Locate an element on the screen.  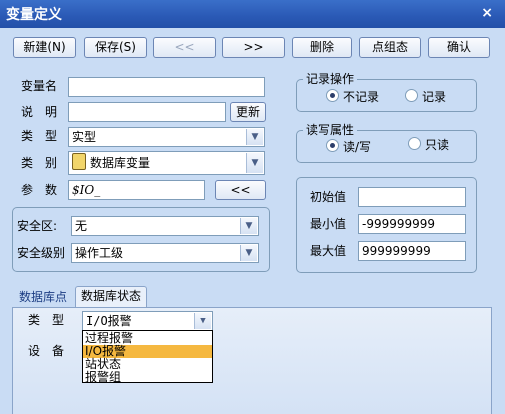
type-label: 类 型 is located at coordinates (39, 136).